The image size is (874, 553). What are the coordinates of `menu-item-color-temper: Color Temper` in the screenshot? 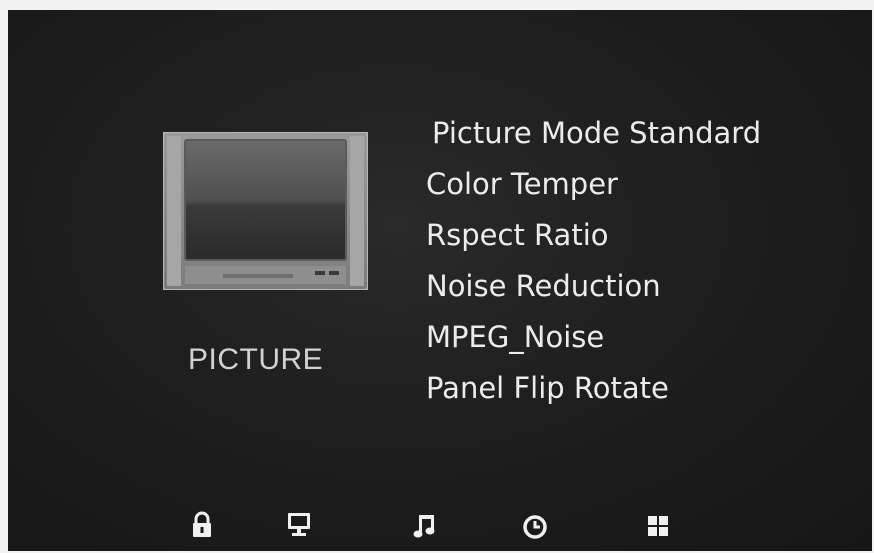 It's located at (593, 184).